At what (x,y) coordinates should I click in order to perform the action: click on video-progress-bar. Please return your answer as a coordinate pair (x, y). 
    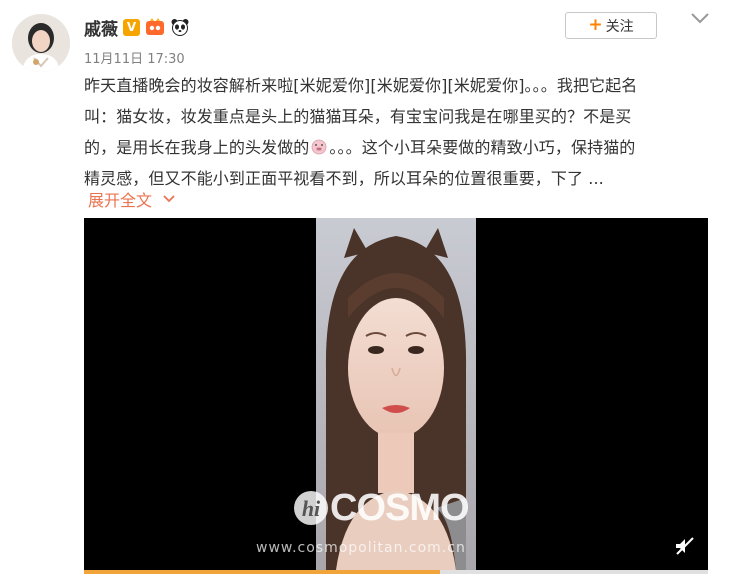
    Looking at the image, I should click on (396, 572).